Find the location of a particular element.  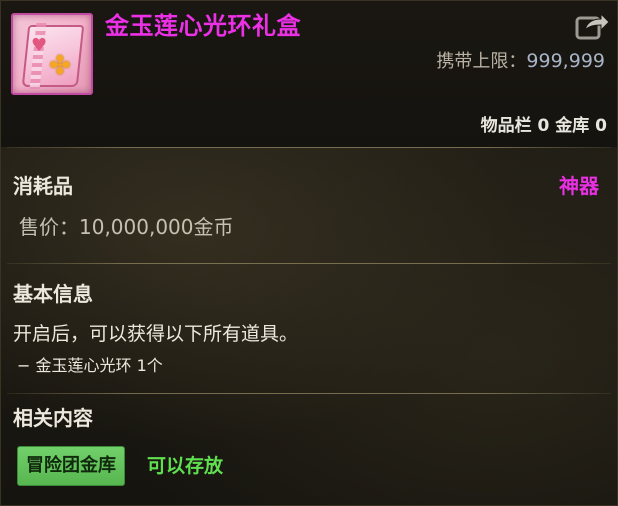

carry-limit-label: 携带上限： is located at coordinates (481, 61).